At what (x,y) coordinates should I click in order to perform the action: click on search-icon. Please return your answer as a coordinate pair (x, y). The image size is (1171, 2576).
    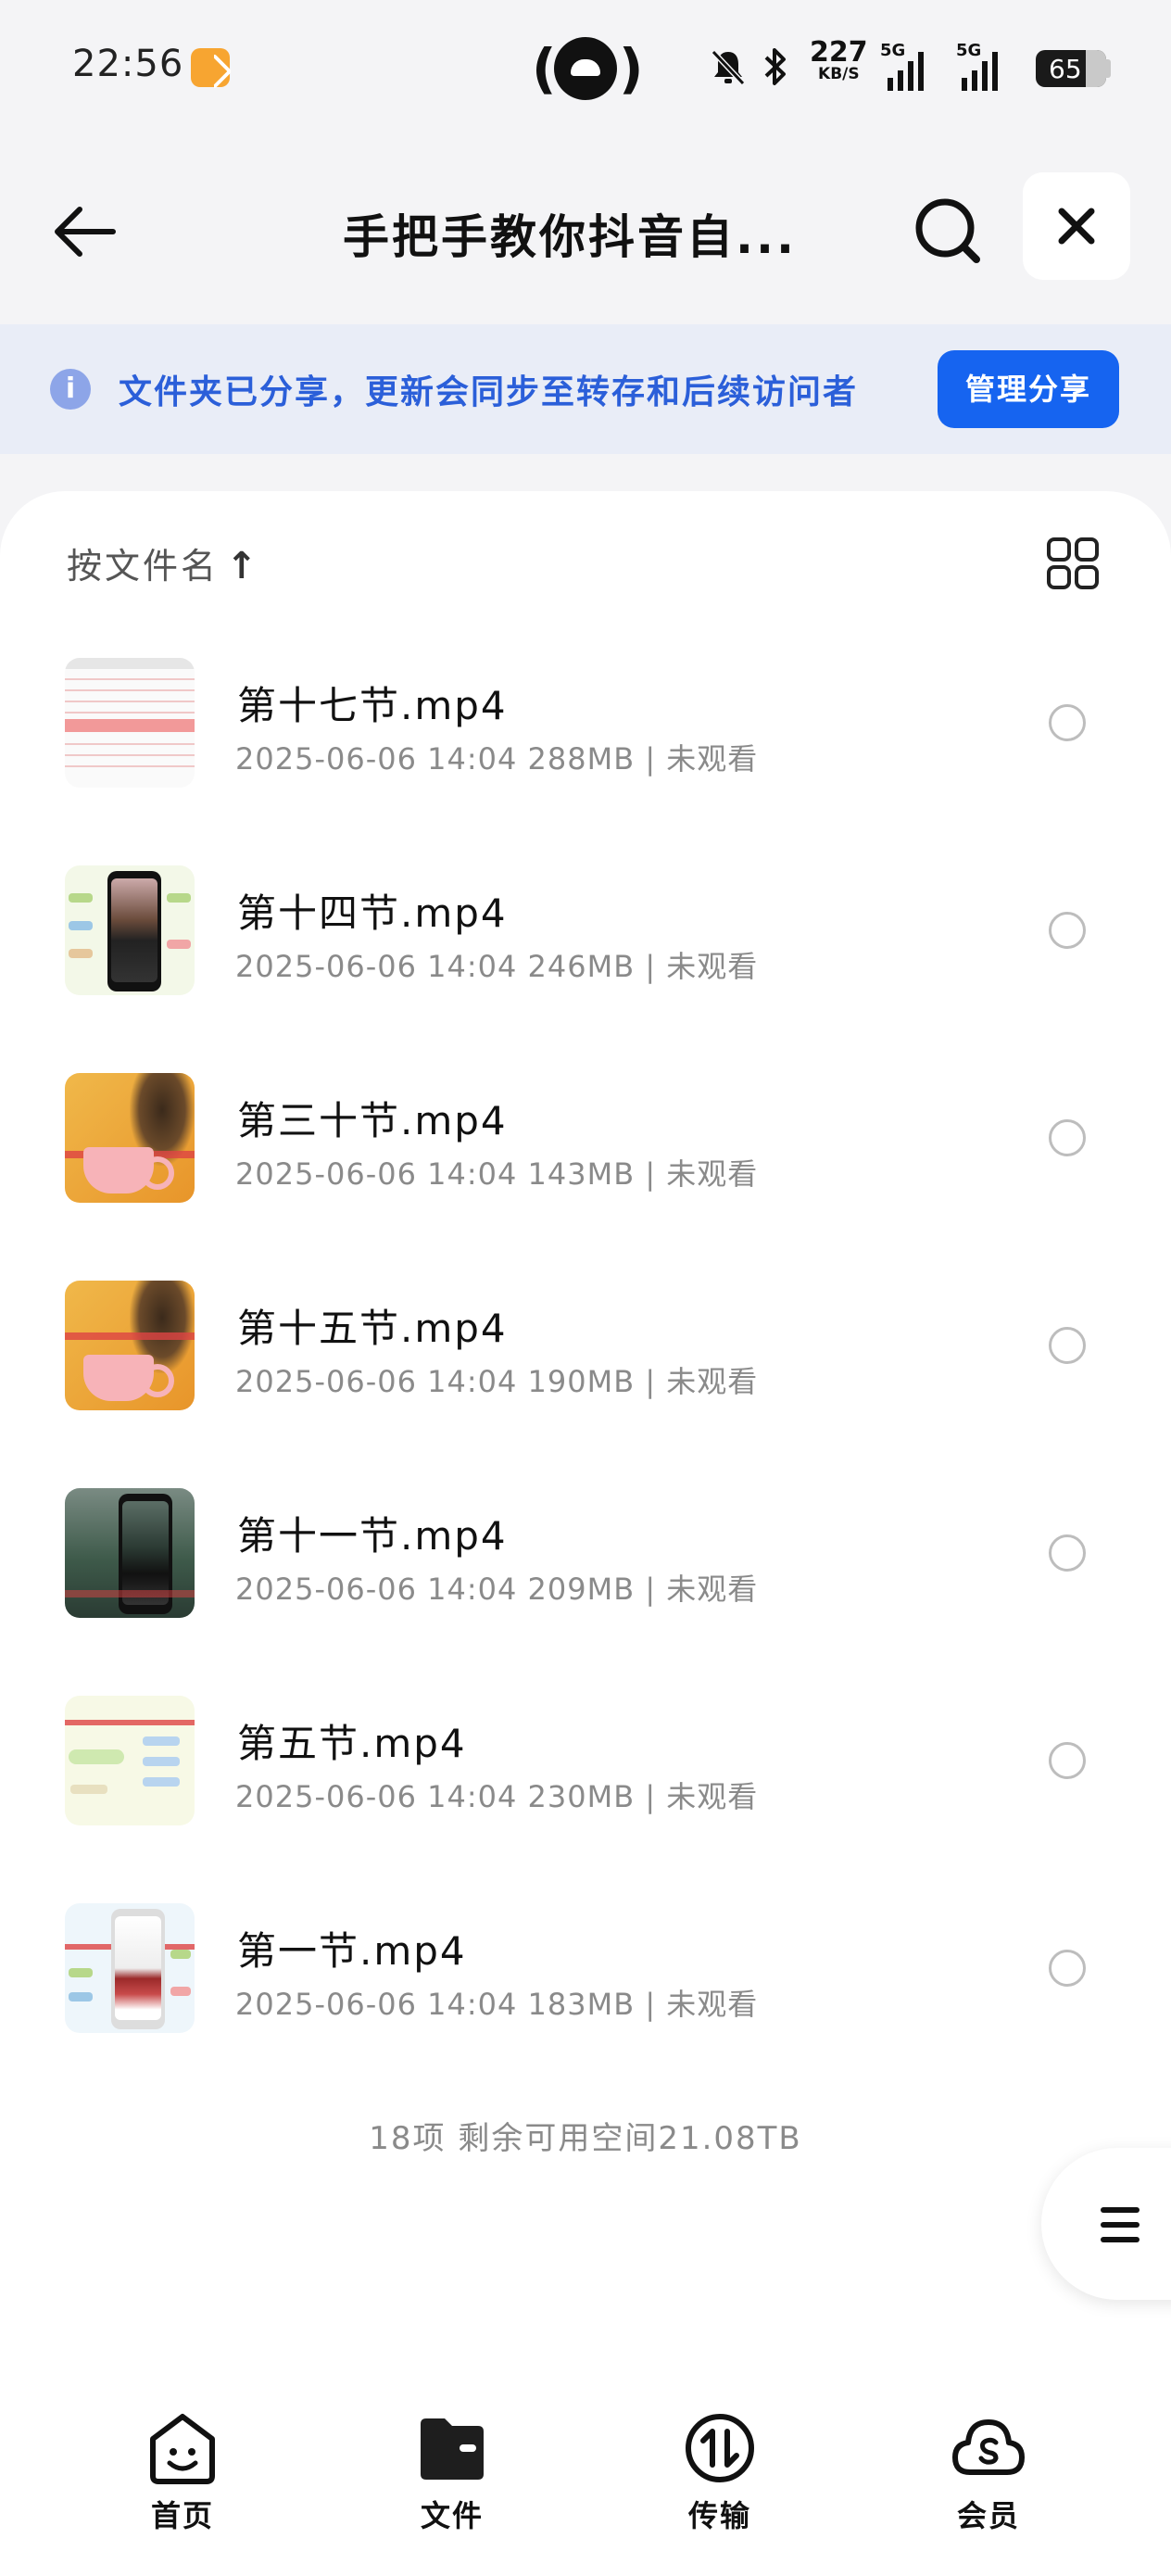
    Looking at the image, I should click on (948, 230).